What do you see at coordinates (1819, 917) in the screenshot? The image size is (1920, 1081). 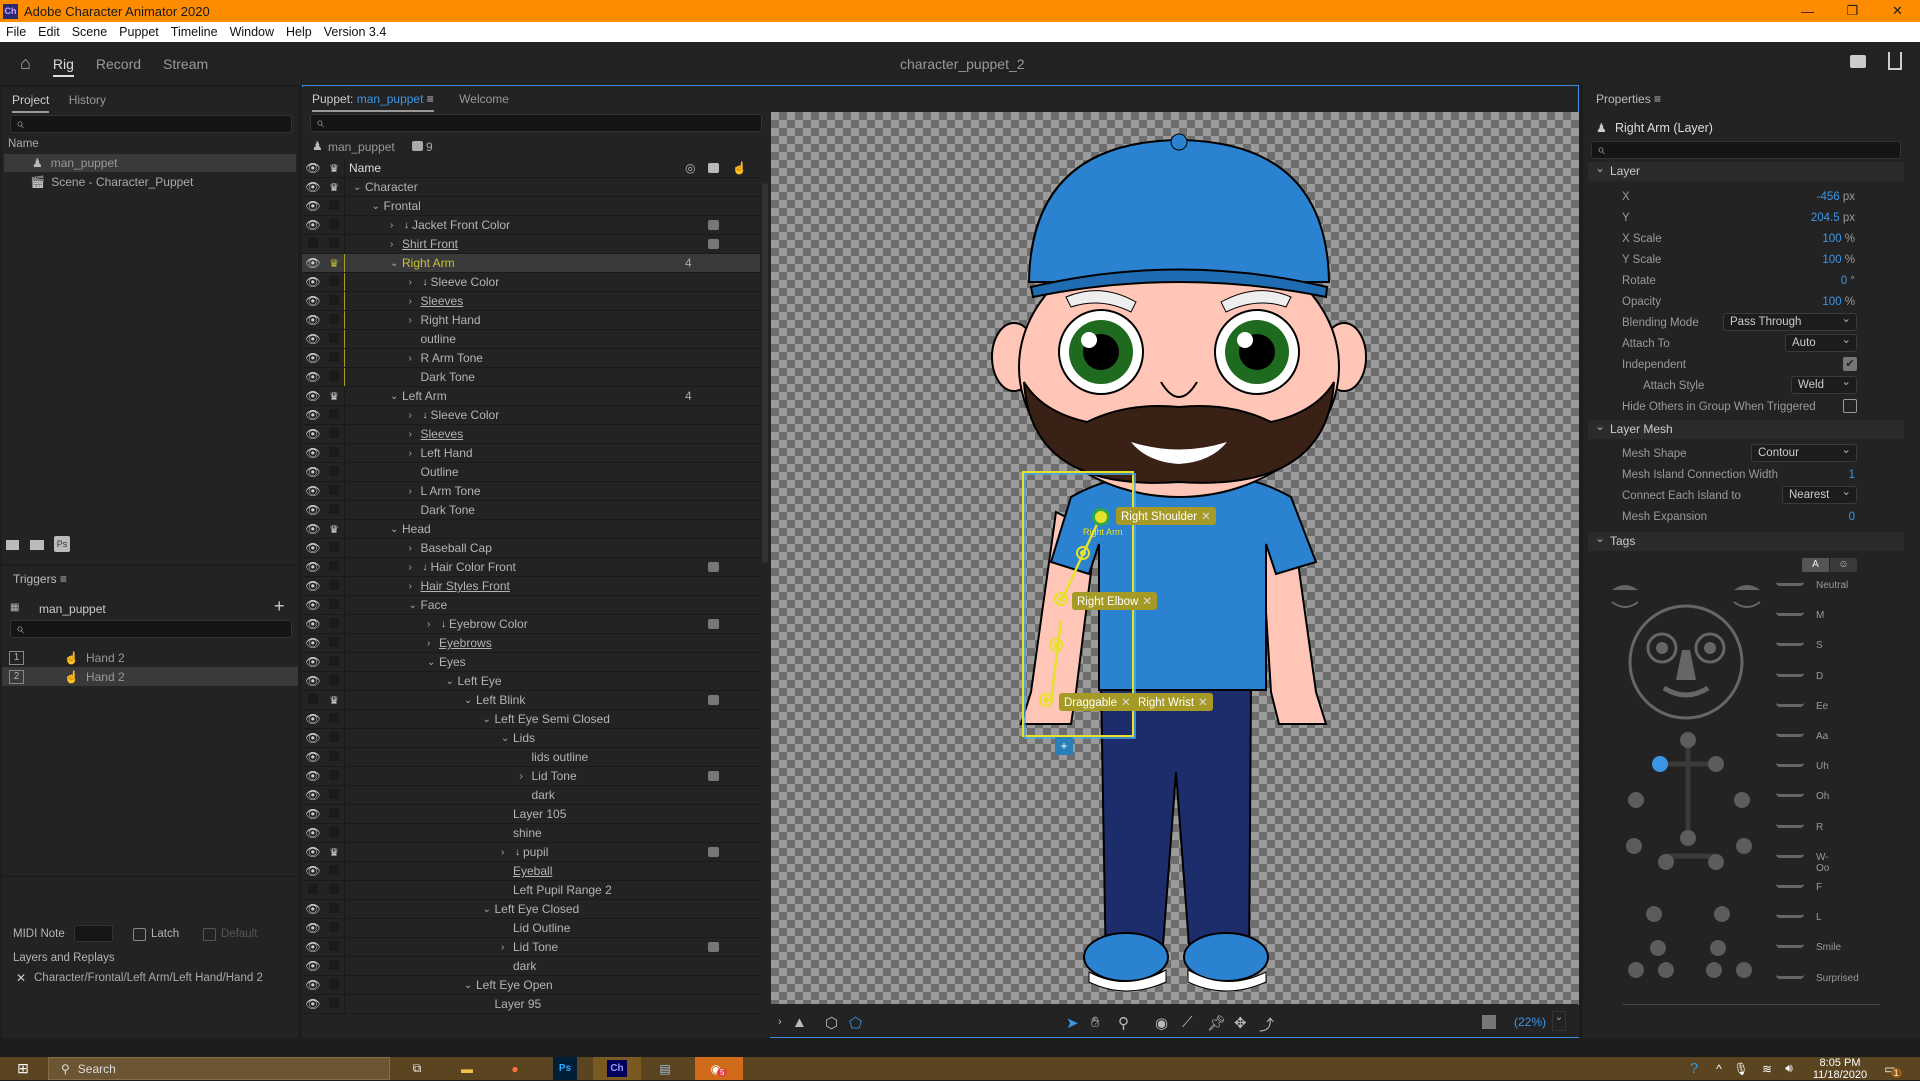 I see `viseme-label: L` at bounding box center [1819, 917].